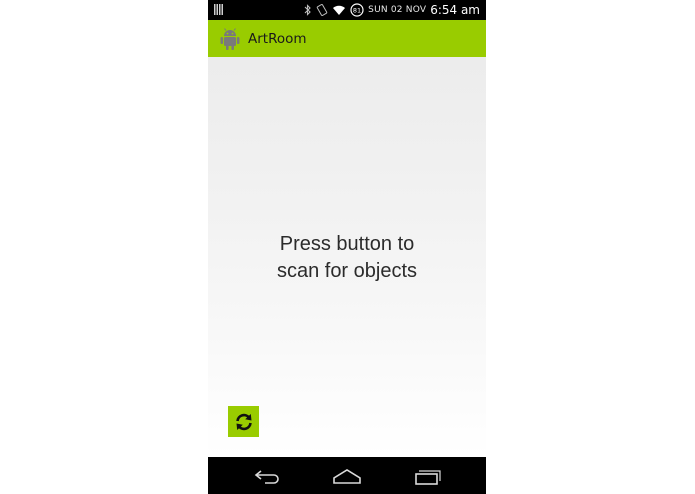  What do you see at coordinates (277, 38) in the screenshot?
I see `app-title: ArtRoom` at bounding box center [277, 38].